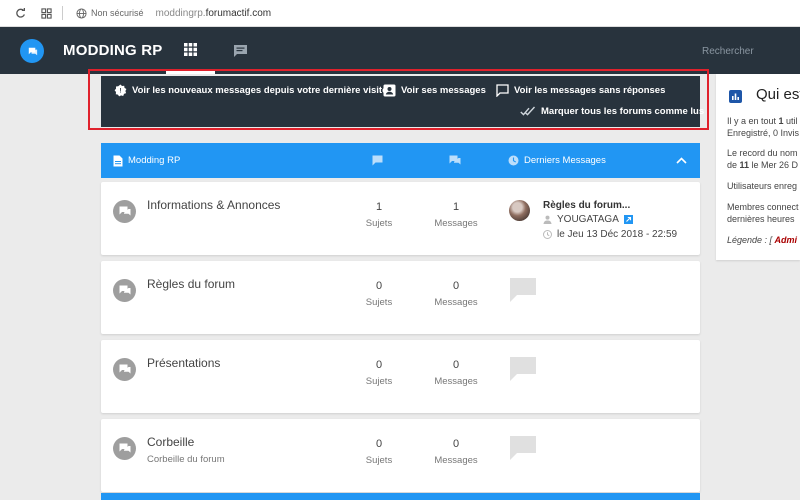 Image resolution: width=800 pixels, height=500 pixels. I want to click on online-text-part: util, so click(790, 121).